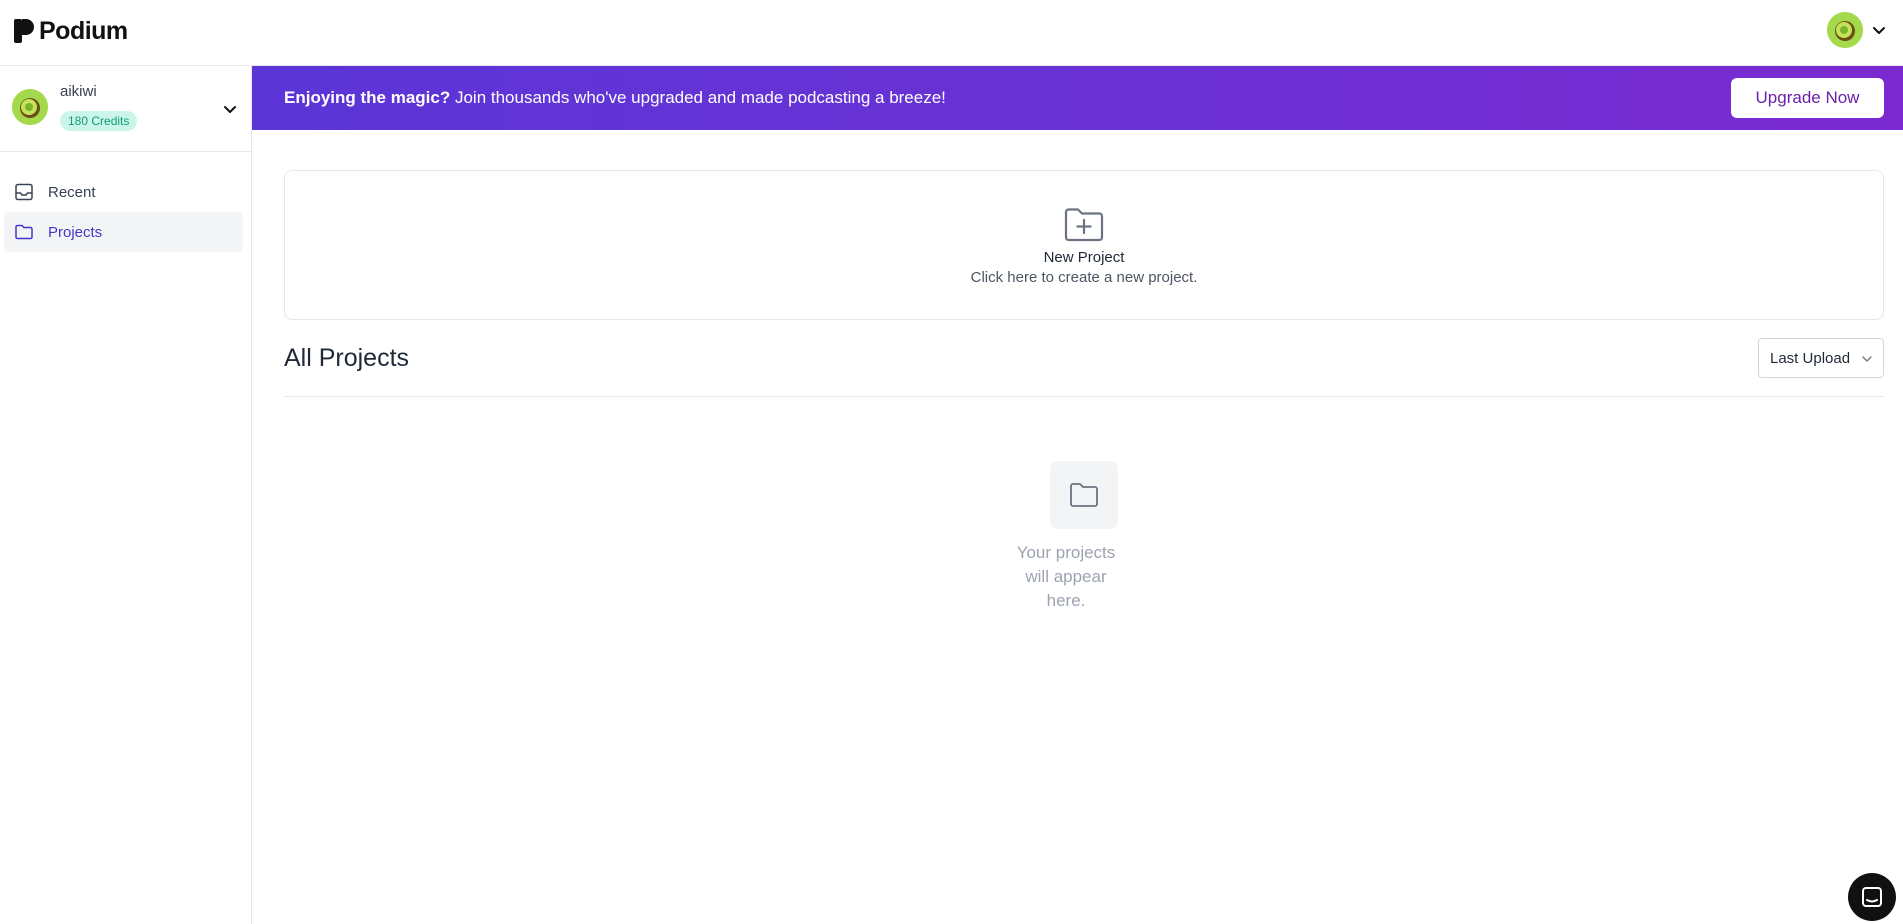 The height and width of the screenshot is (924, 1903). I want to click on chat-icon, so click(1872, 897).